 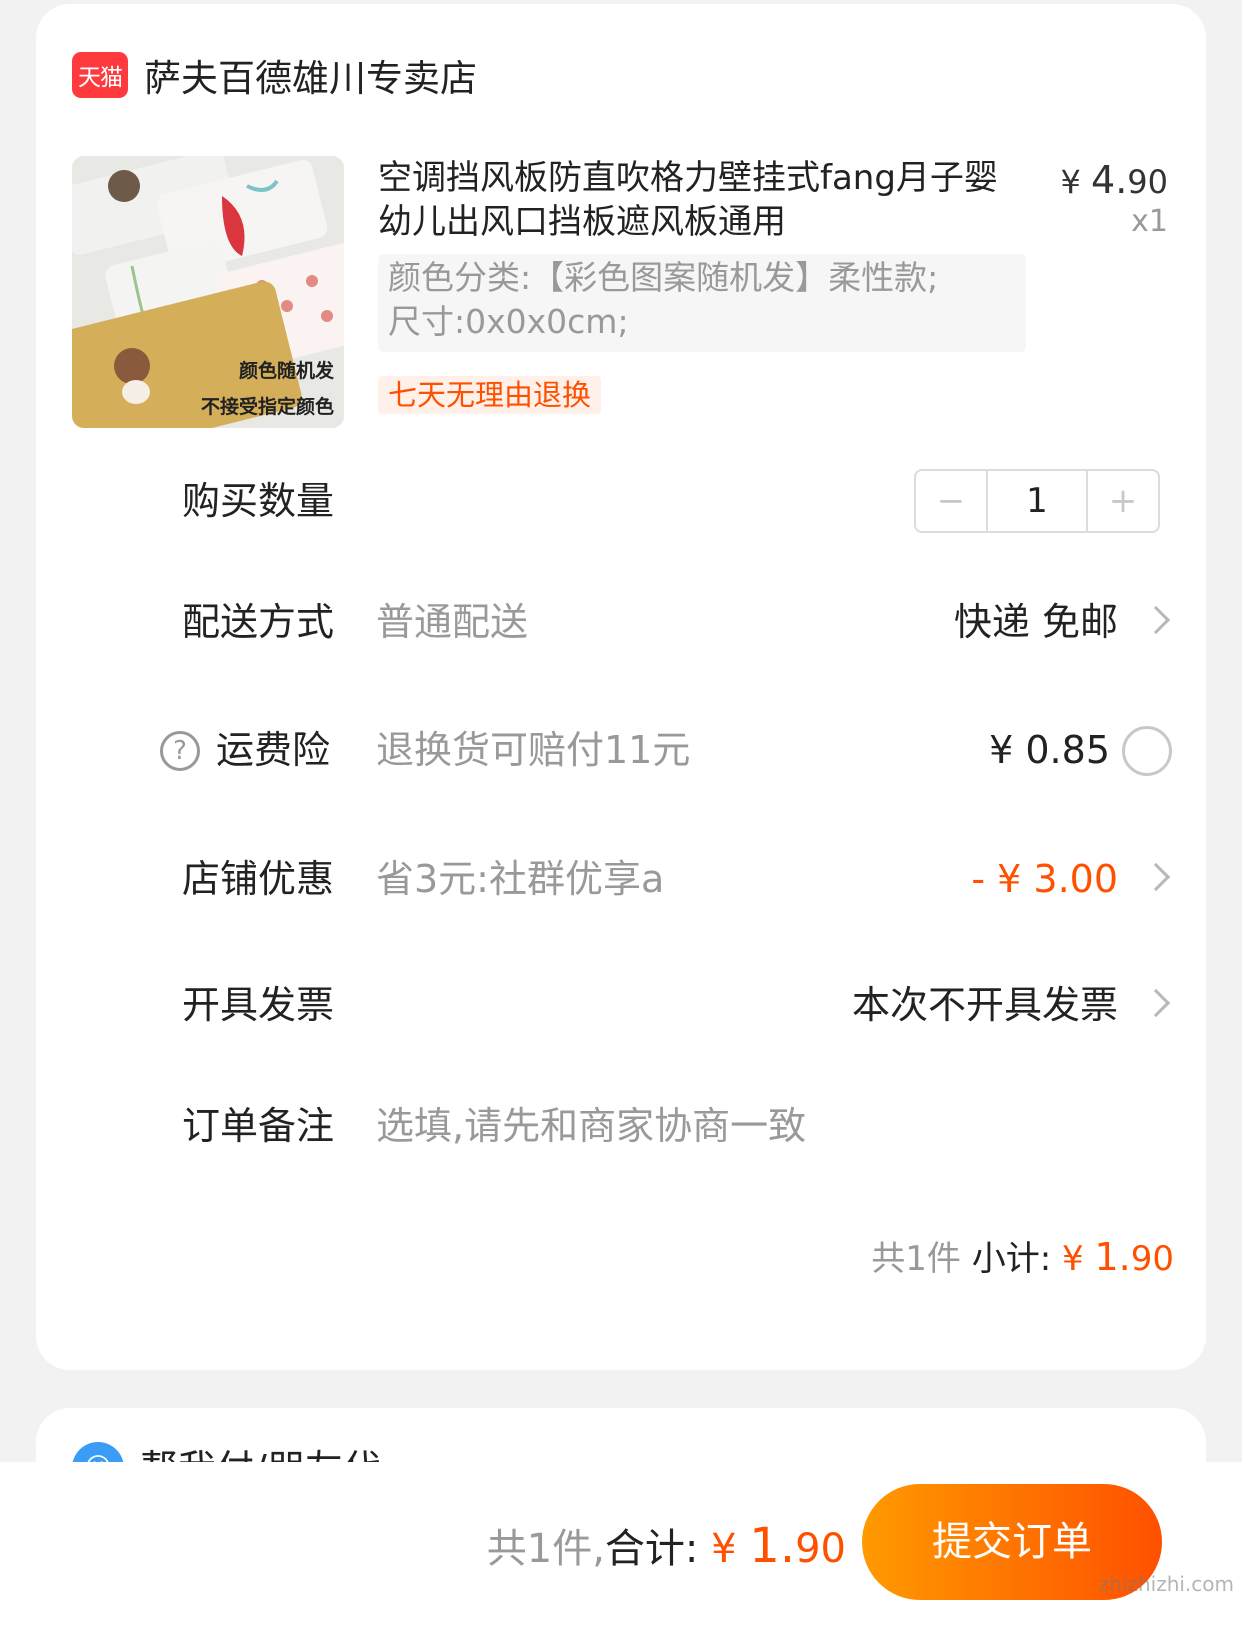 What do you see at coordinates (258, 1126) in the screenshot?
I see `order-note-label: 订单备注` at bounding box center [258, 1126].